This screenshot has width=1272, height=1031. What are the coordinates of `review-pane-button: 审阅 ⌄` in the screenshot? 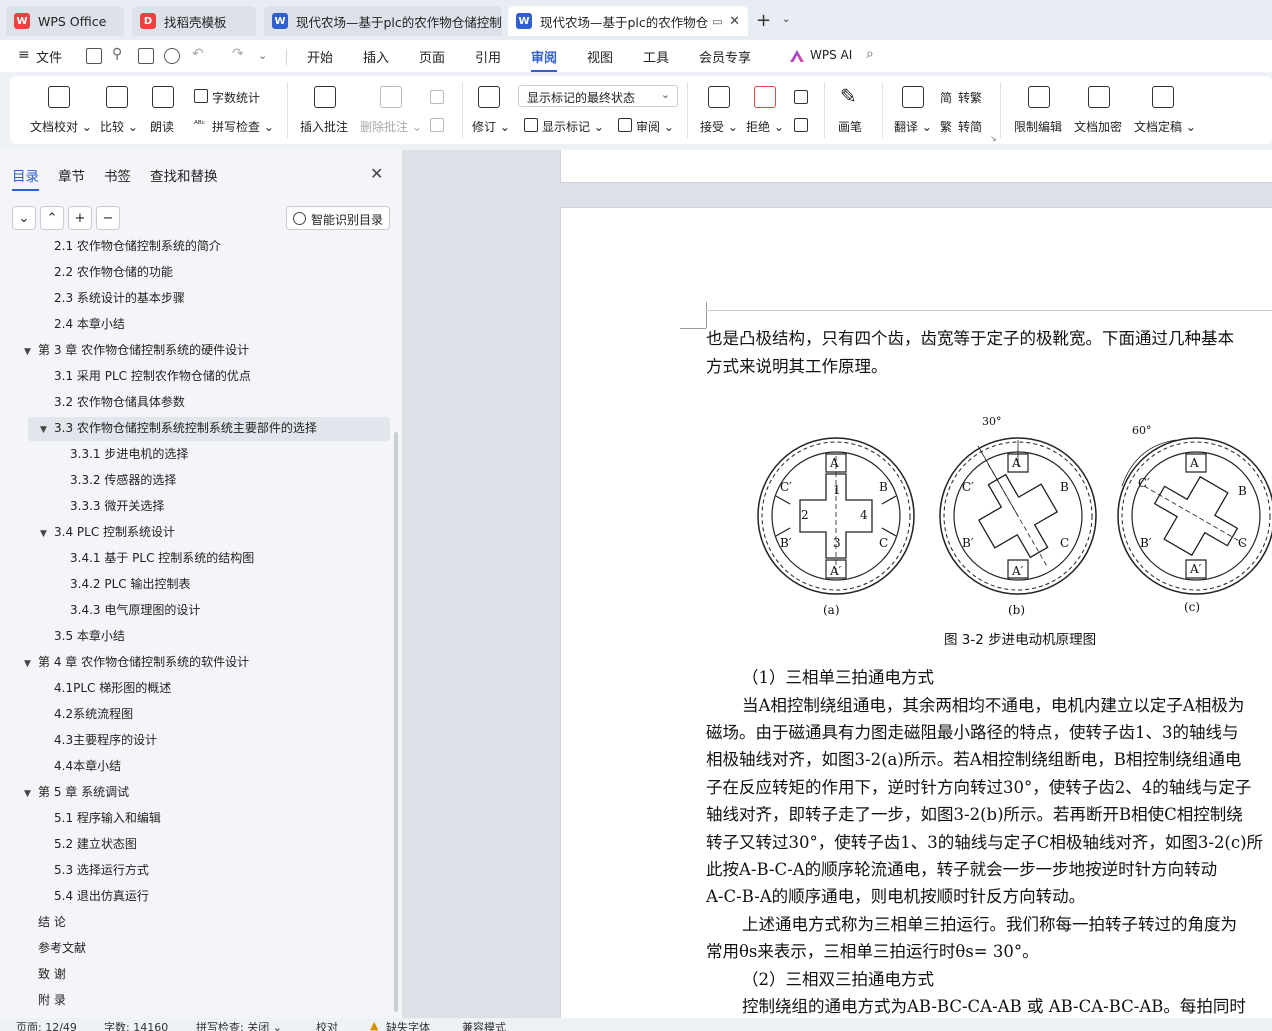 It's located at (655, 126).